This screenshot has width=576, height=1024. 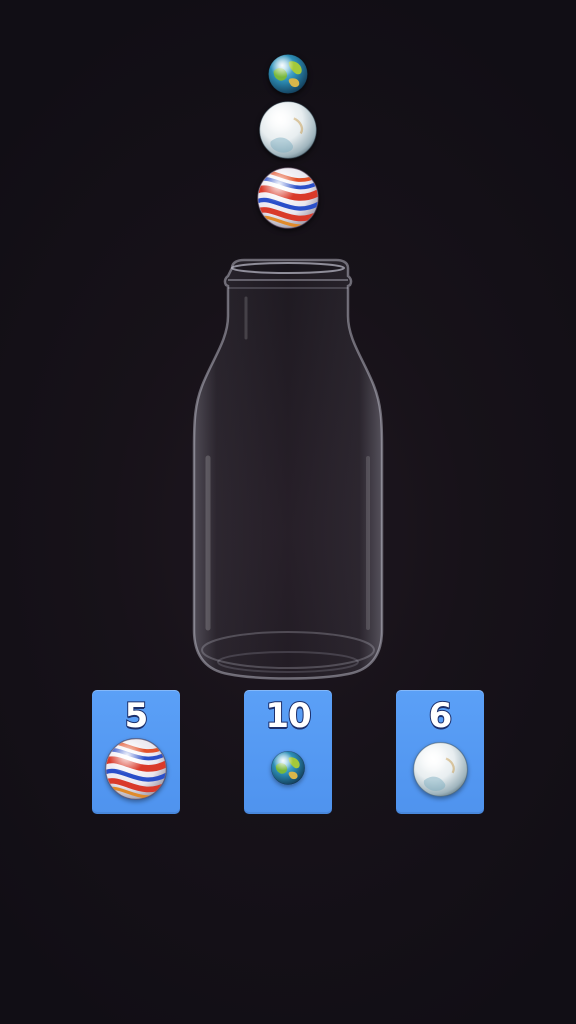 I want to click on swirl-marble-icon, so click(x=136, y=769).